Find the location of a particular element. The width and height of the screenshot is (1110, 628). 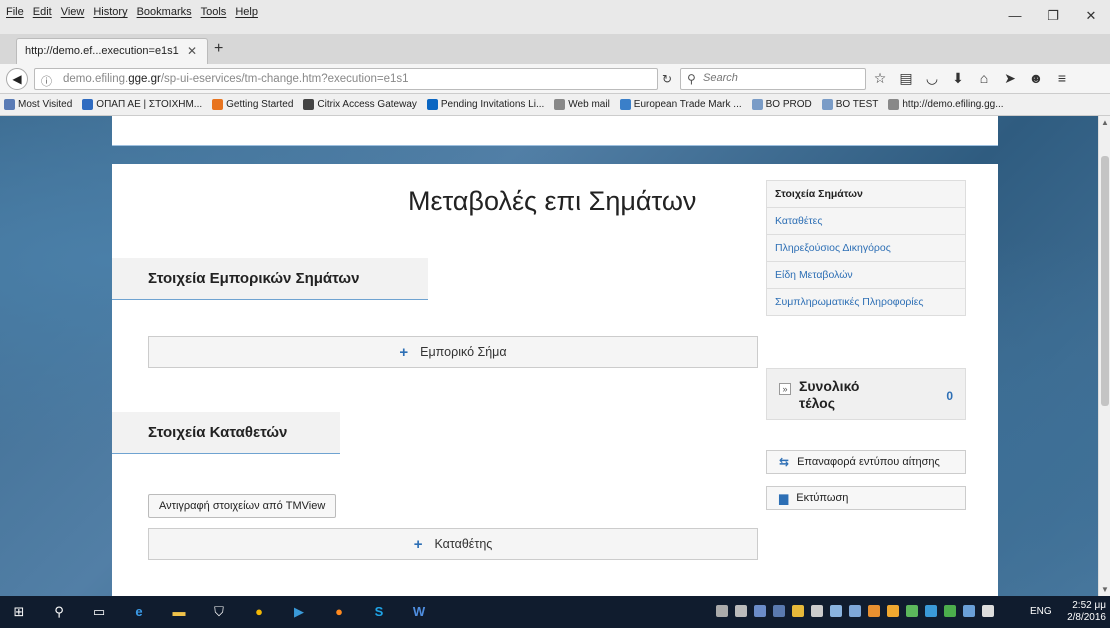

window-controls: — ❐ ✕ is located at coordinates (1053, 16).